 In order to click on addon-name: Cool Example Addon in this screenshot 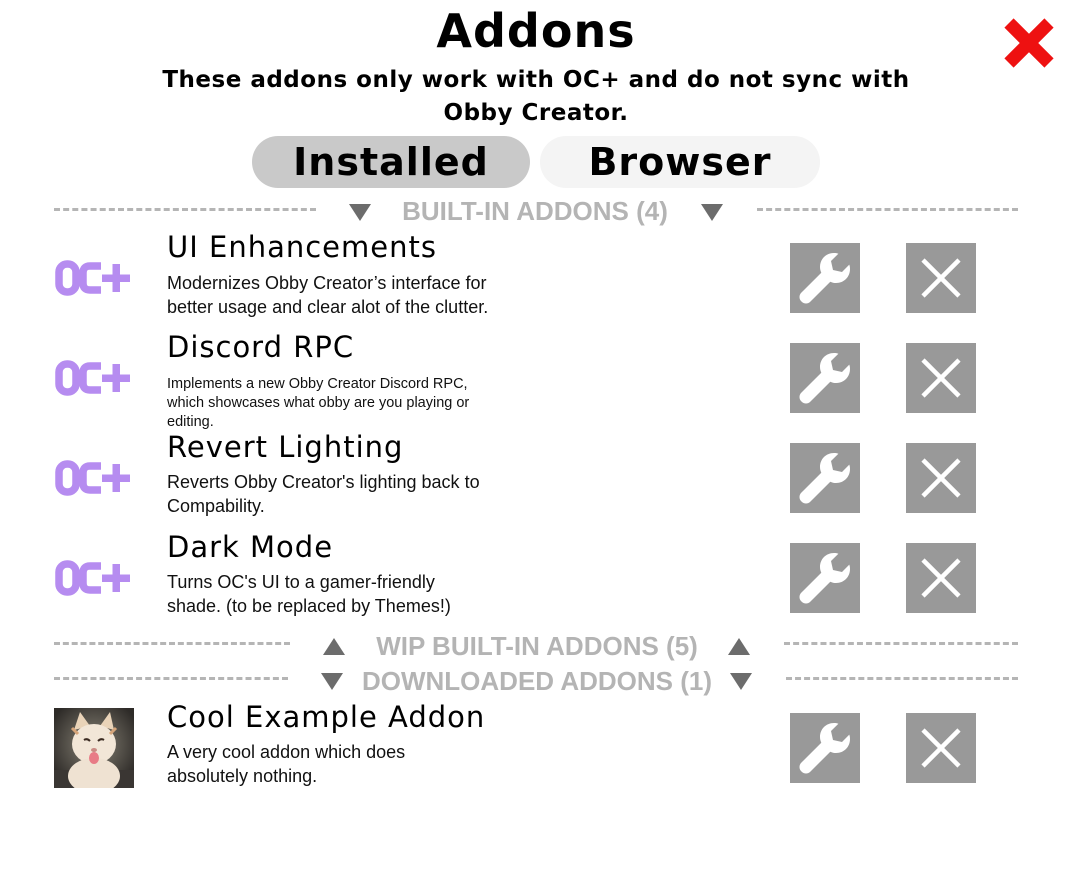, I will do `click(326, 717)`.